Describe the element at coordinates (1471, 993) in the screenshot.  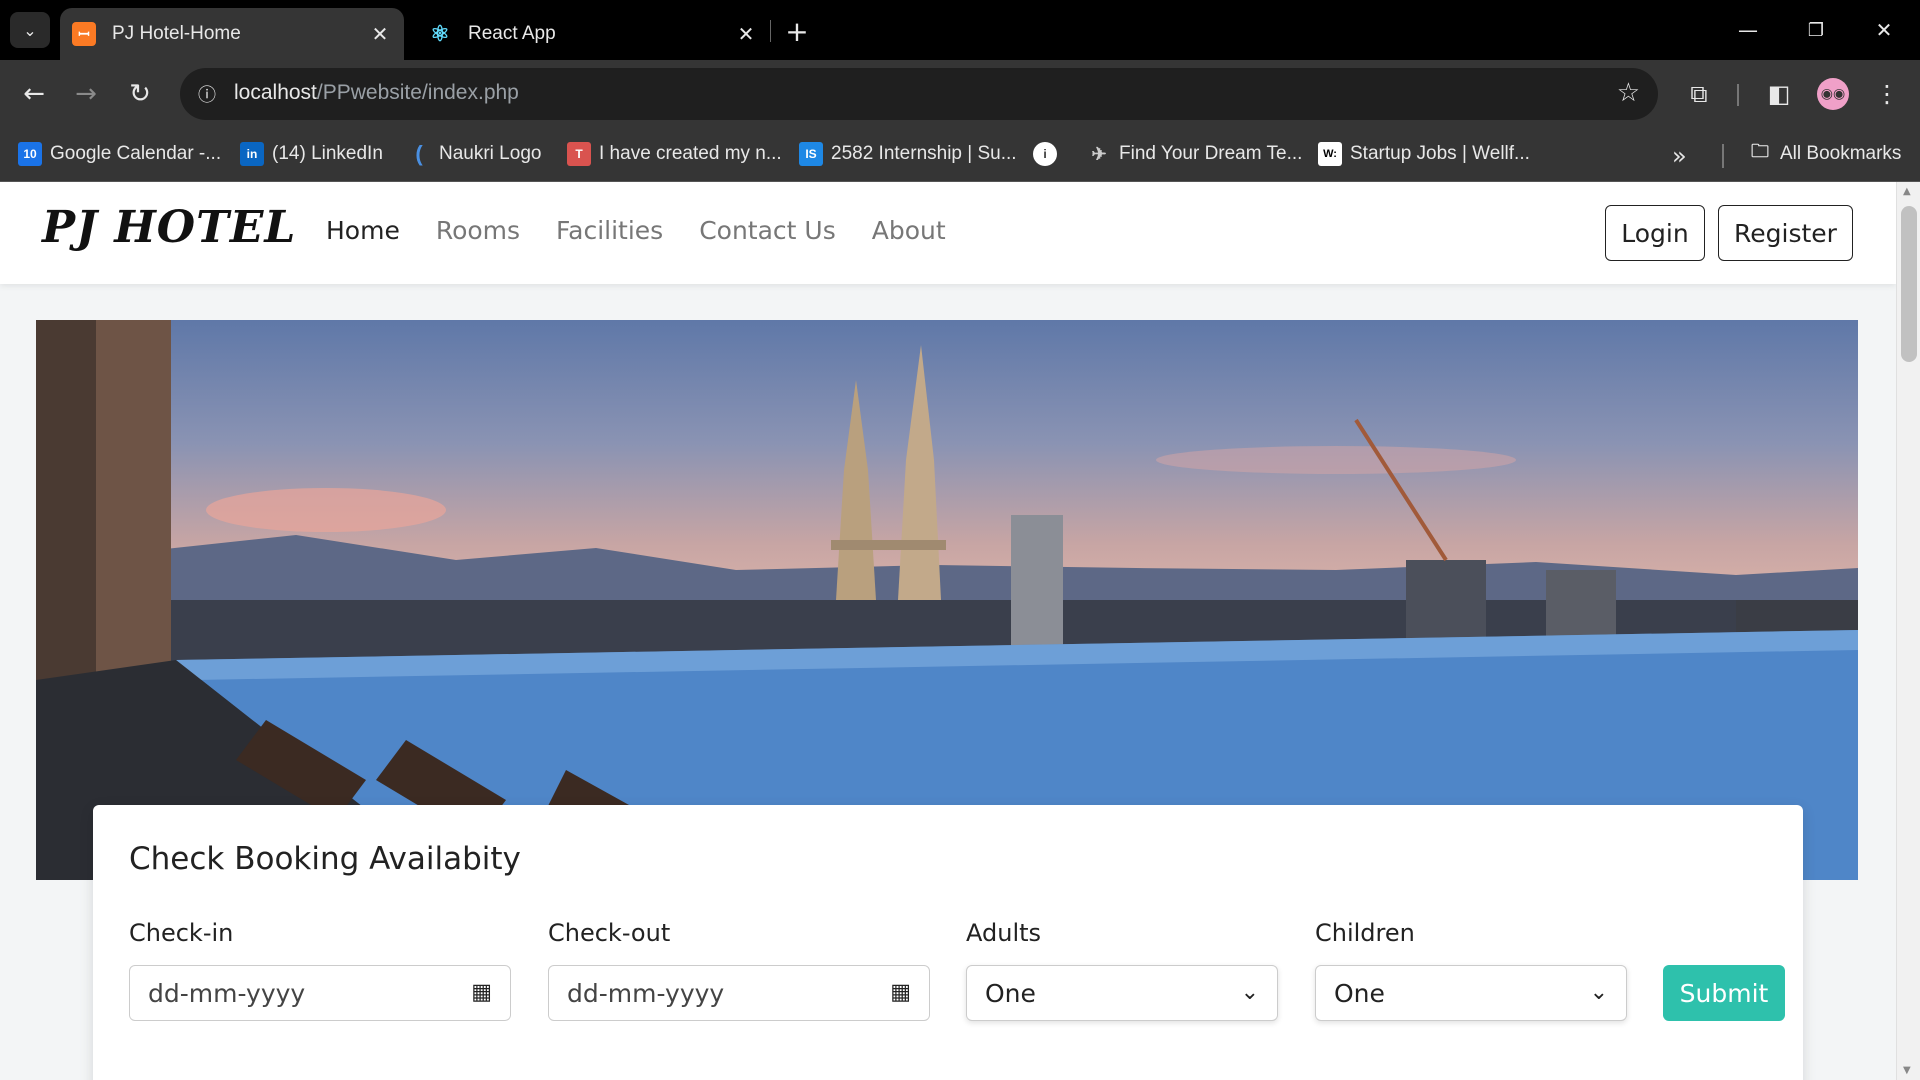
I see `children-select: One ⌄` at that location.